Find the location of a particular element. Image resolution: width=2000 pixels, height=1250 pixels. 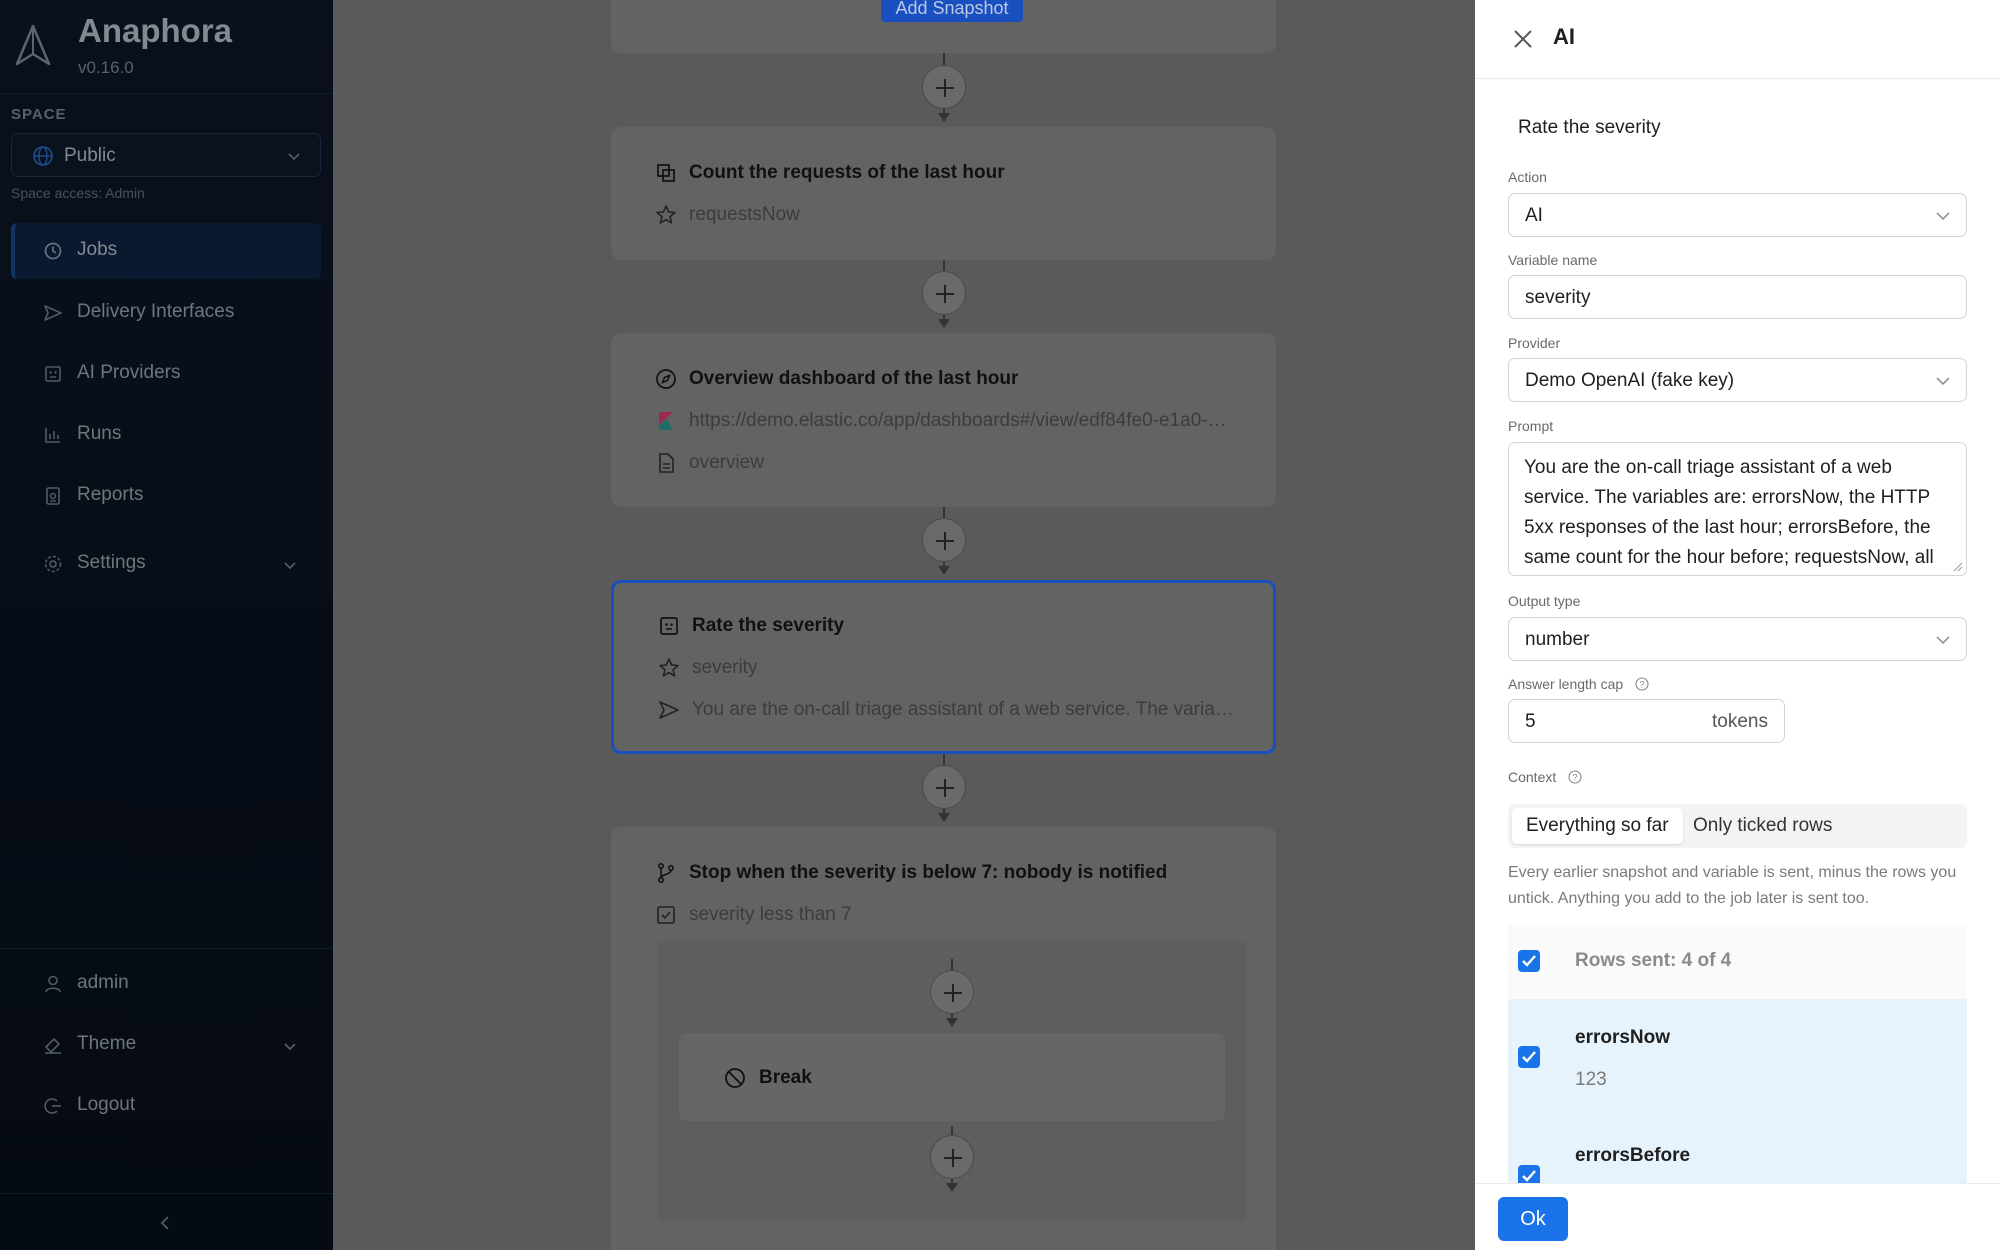

nav-item-ai-providers: AI Providers is located at coordinates (166, 374).